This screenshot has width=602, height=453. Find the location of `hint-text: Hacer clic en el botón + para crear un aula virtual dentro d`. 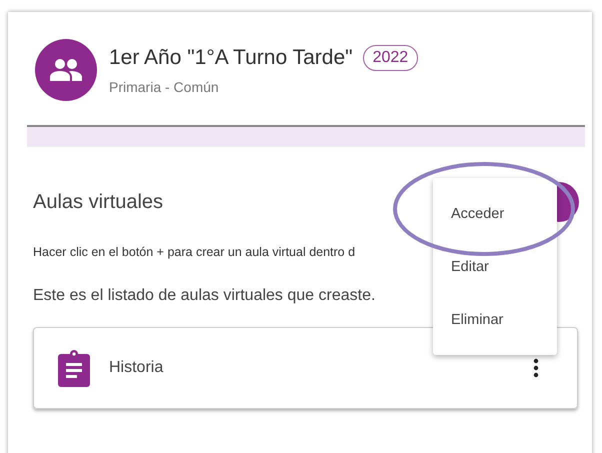

hint-text: Hacer clic en el botón + para crear un aula virtual dentro d is located at coordinates (194, 252).